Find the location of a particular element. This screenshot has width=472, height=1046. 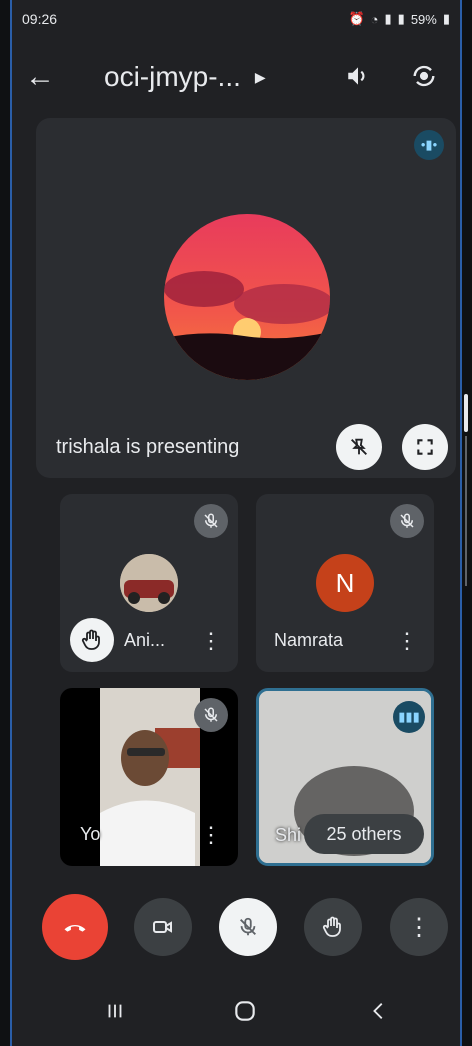

back-arrow-icon: ← is located at coordinates (40, 77).